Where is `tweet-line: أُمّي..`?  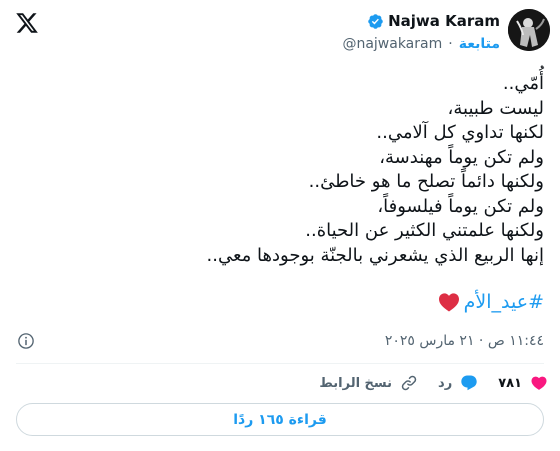 tweet-line: أُمّي.. is located at coordinates (523, 83).